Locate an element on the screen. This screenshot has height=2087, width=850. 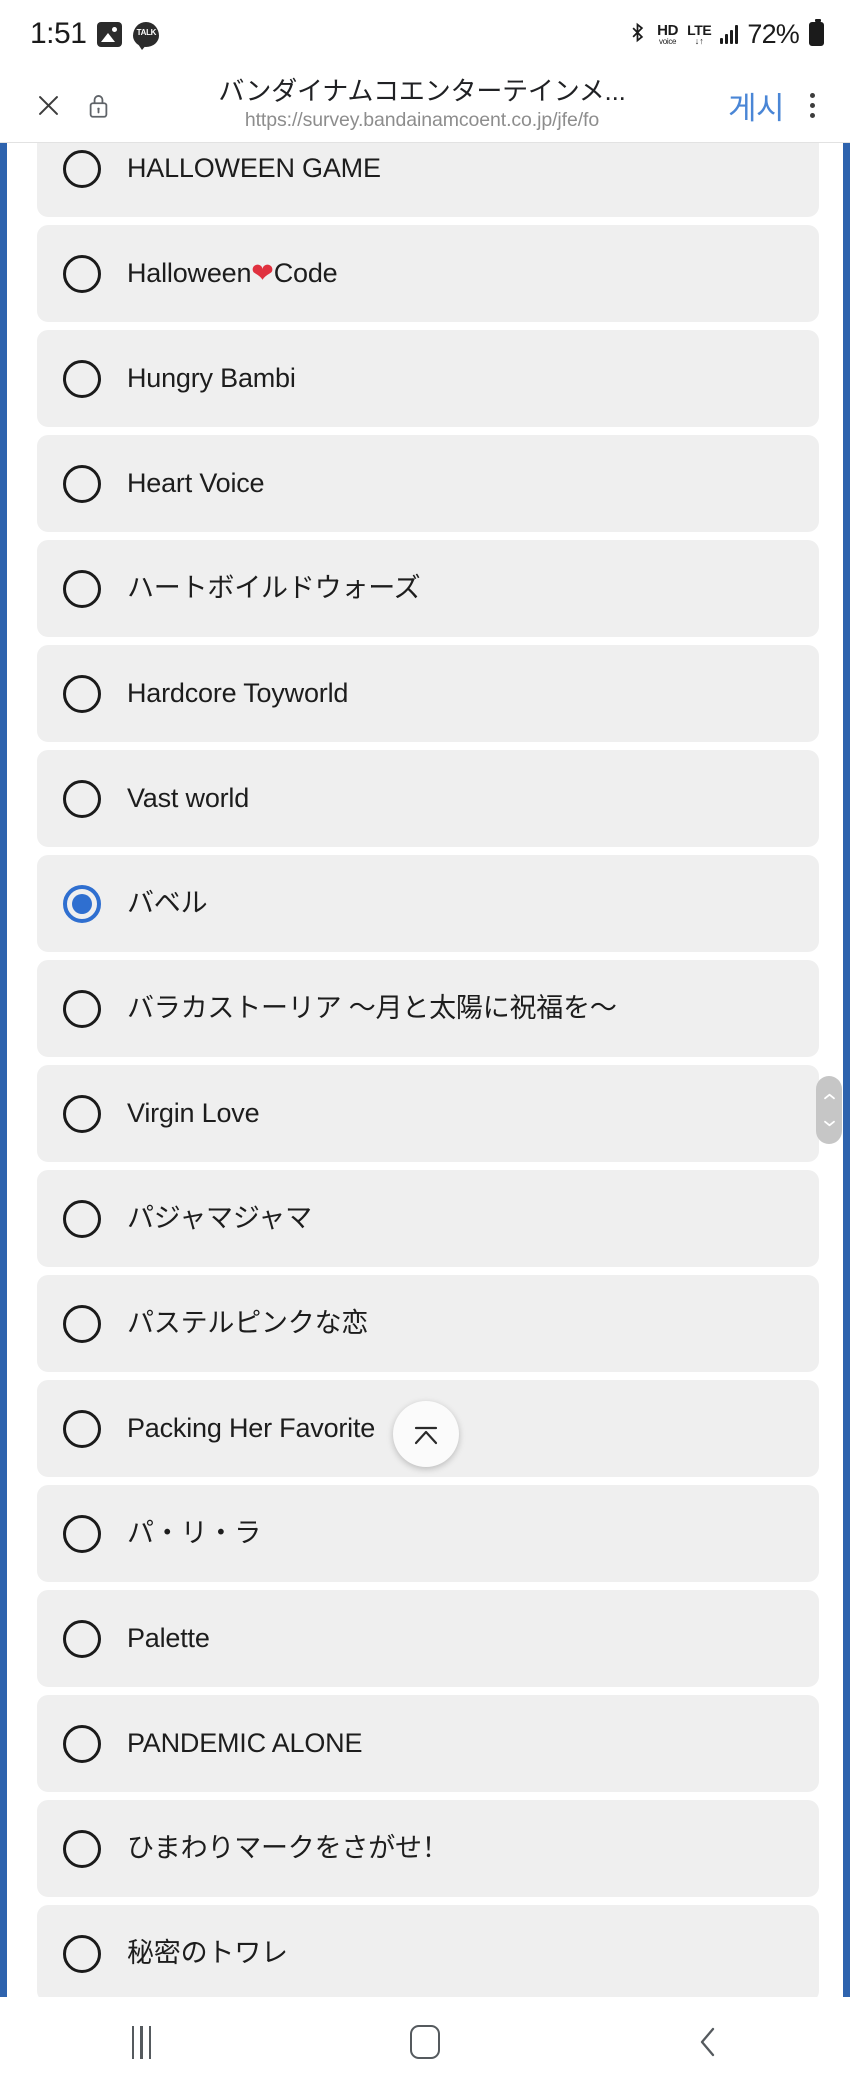
hd-voice-bottom: voice is located at coordinates (668, 41).